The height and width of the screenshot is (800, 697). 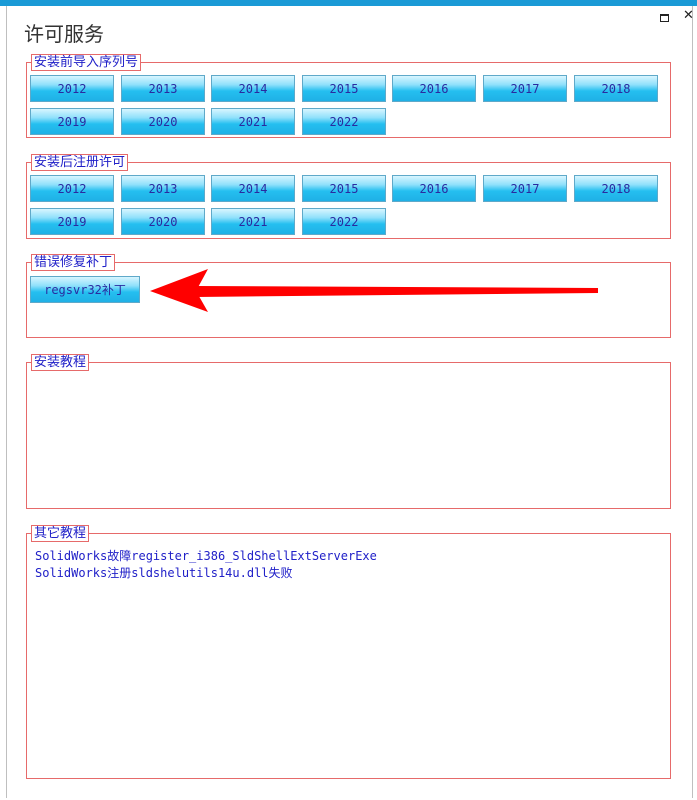 What do you see at coordinates (344, 88) in the screenshot?
I see `serial-2015-button: 2015` at bounding box center [344, 88].